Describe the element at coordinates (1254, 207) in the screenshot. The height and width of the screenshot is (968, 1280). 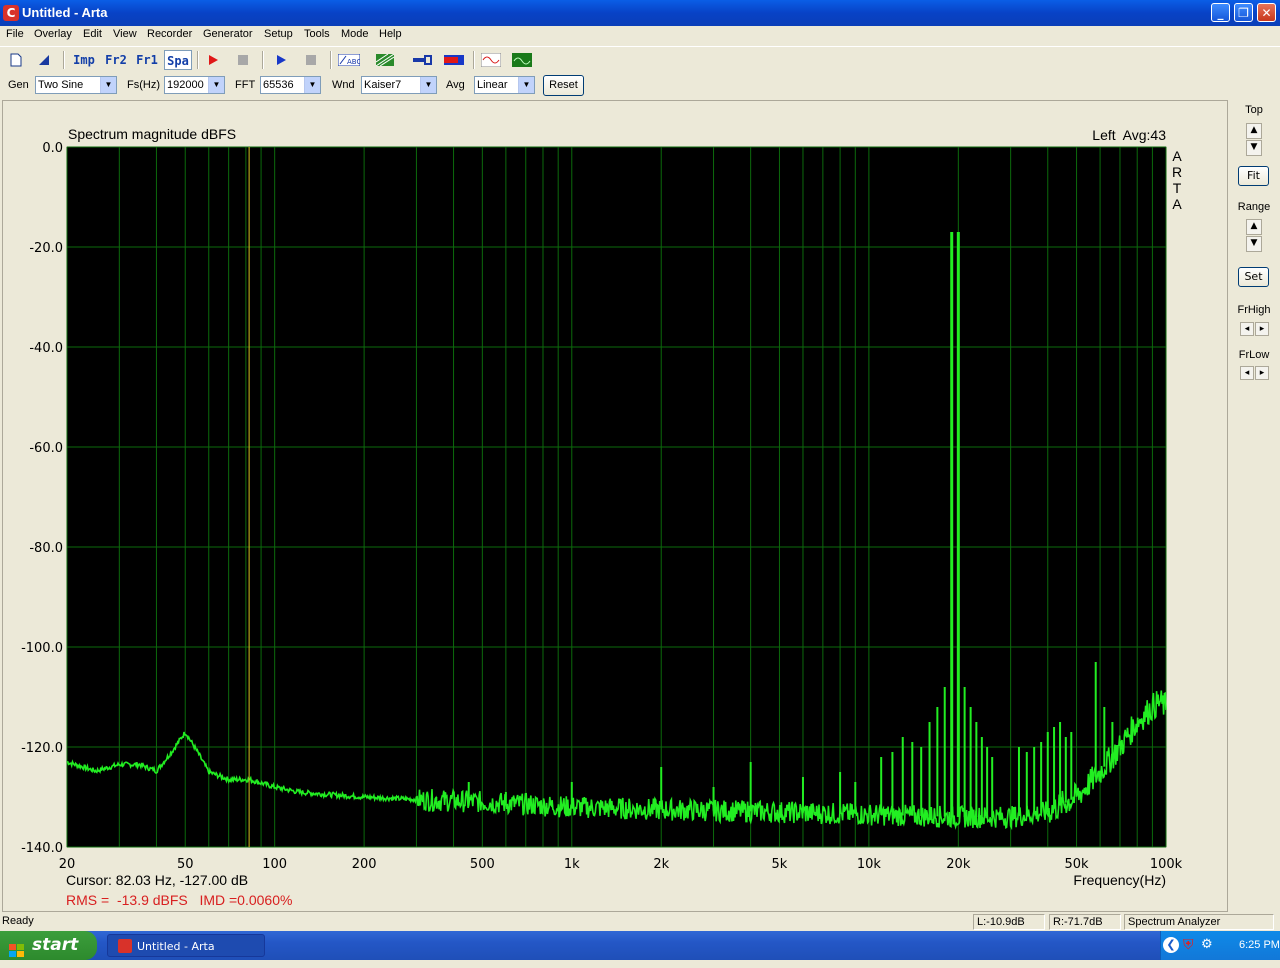
I see `range-label: Range` at that location.